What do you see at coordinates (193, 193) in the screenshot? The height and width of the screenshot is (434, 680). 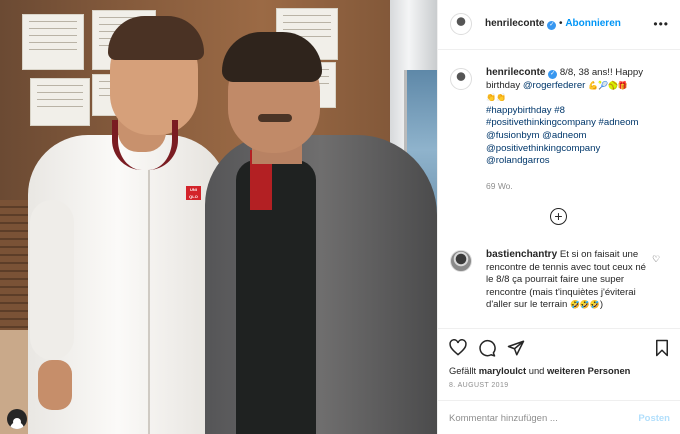 I see `jacket-logo: UNI QLO` at bounding box center [193, 193].